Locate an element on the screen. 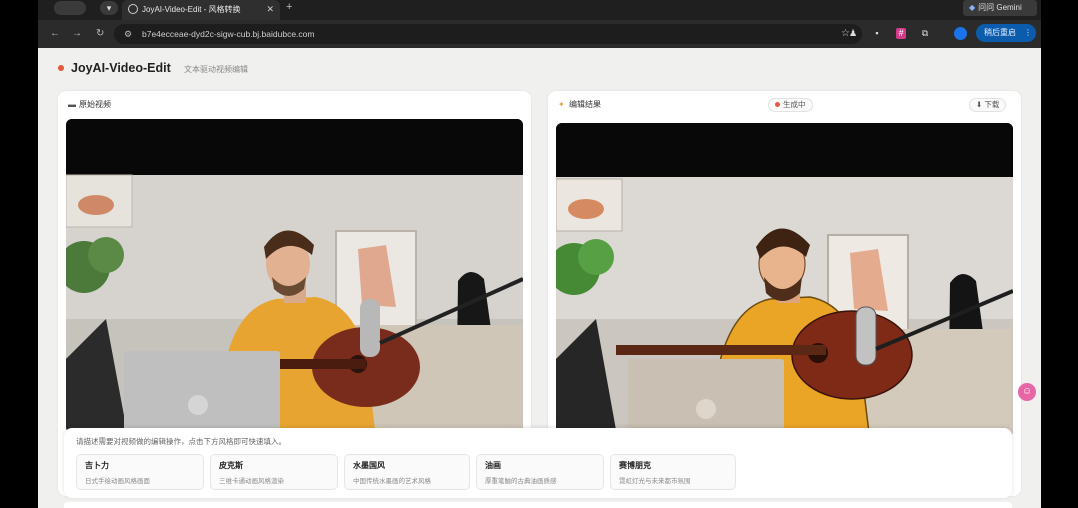  update-label: 稍后重启 is located at coordinates (1000, 32).